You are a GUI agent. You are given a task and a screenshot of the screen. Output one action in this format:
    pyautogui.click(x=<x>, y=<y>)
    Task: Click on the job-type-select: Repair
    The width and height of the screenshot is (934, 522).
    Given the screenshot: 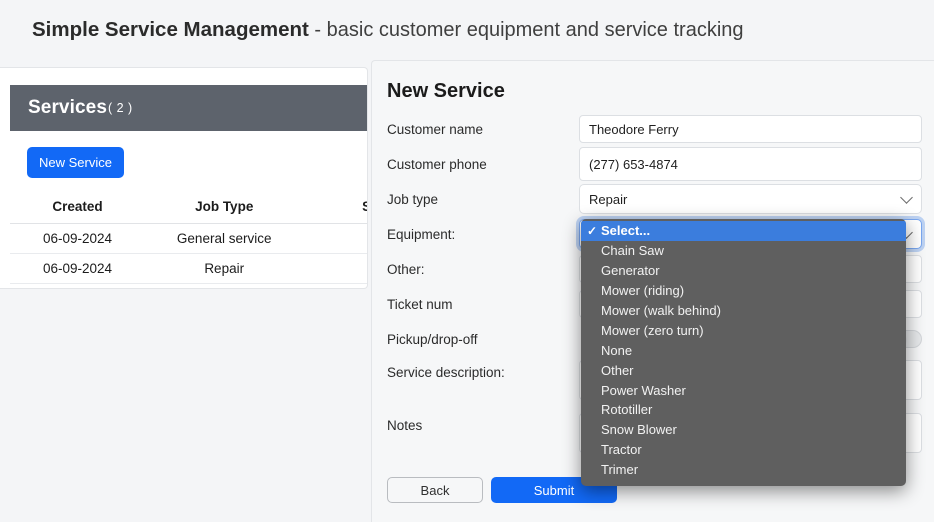 What is the action you would take?
    pyautogui.click(x=750, y=199)
    